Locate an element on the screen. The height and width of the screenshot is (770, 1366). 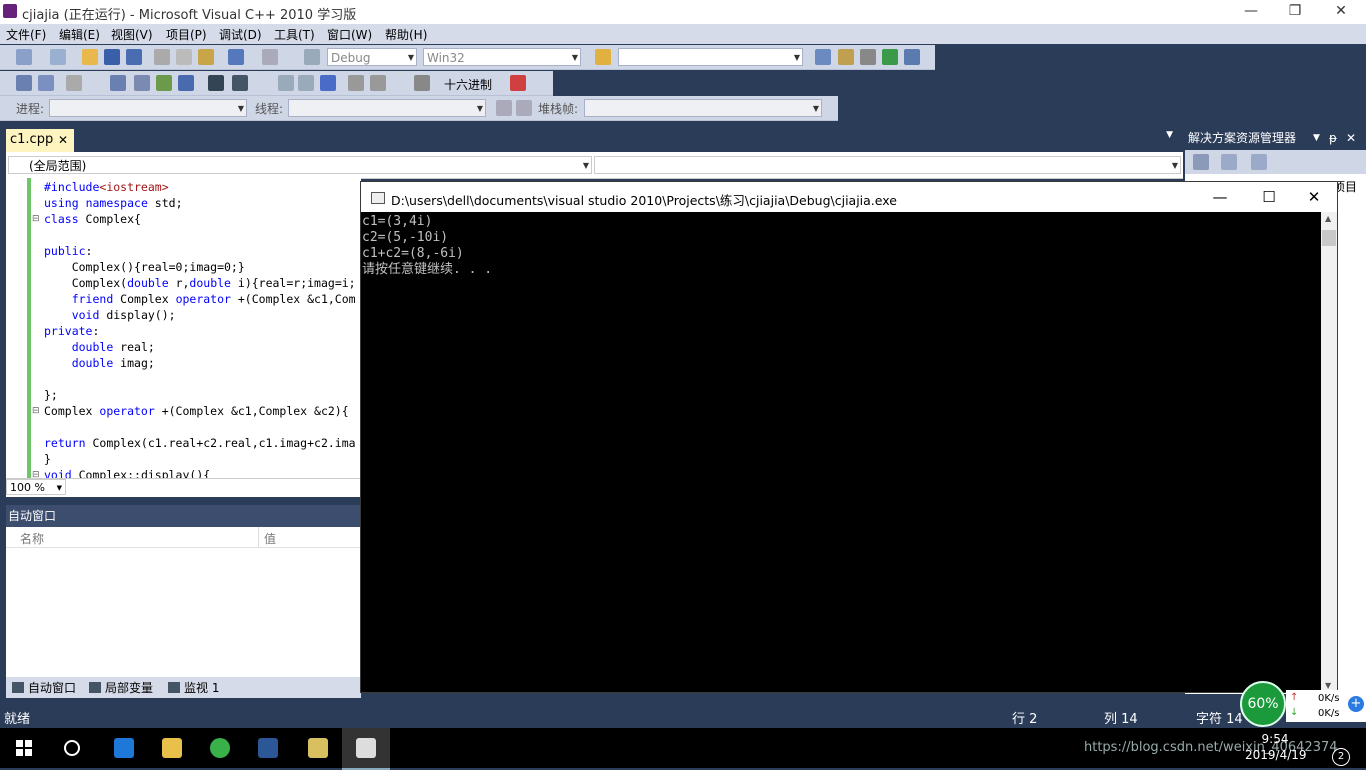
console-scrollbar: ▲ ▼ is located at coordinates (1329, 452).